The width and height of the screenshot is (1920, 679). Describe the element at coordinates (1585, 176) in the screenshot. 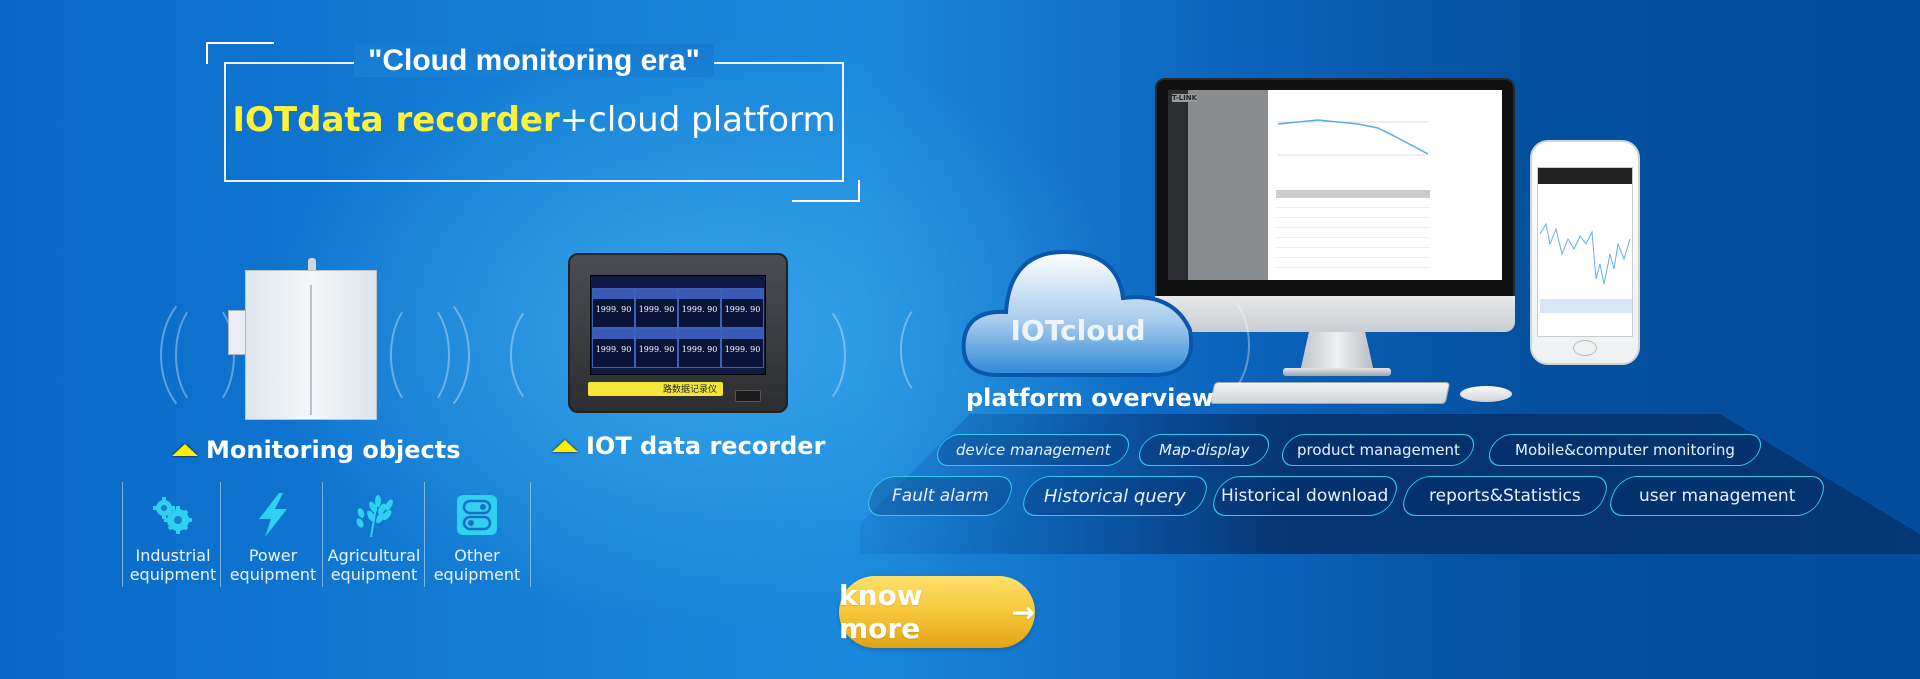

I see `phone-app-header` at that location.